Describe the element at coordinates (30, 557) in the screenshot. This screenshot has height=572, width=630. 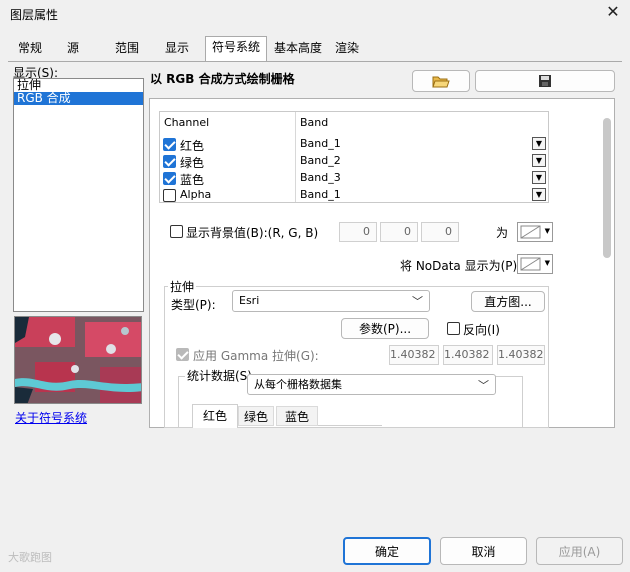
I see `watermark: 大歌跑图` at that location.